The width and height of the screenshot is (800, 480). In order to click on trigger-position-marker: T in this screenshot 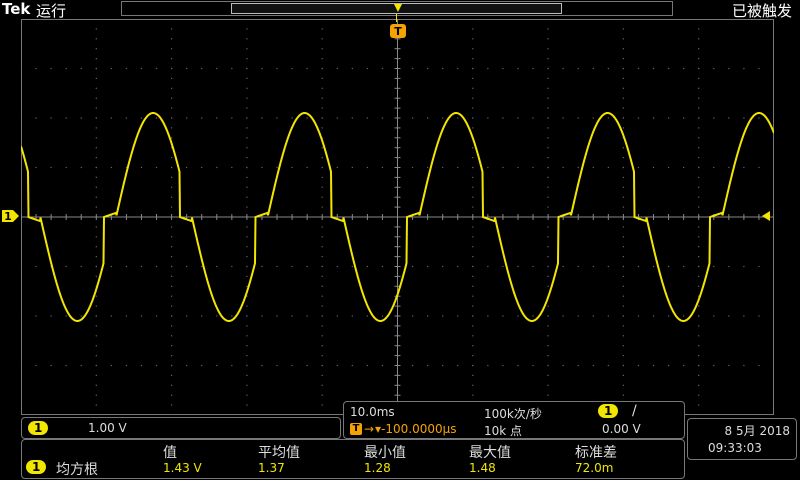, I will do `click(398, 20)`.